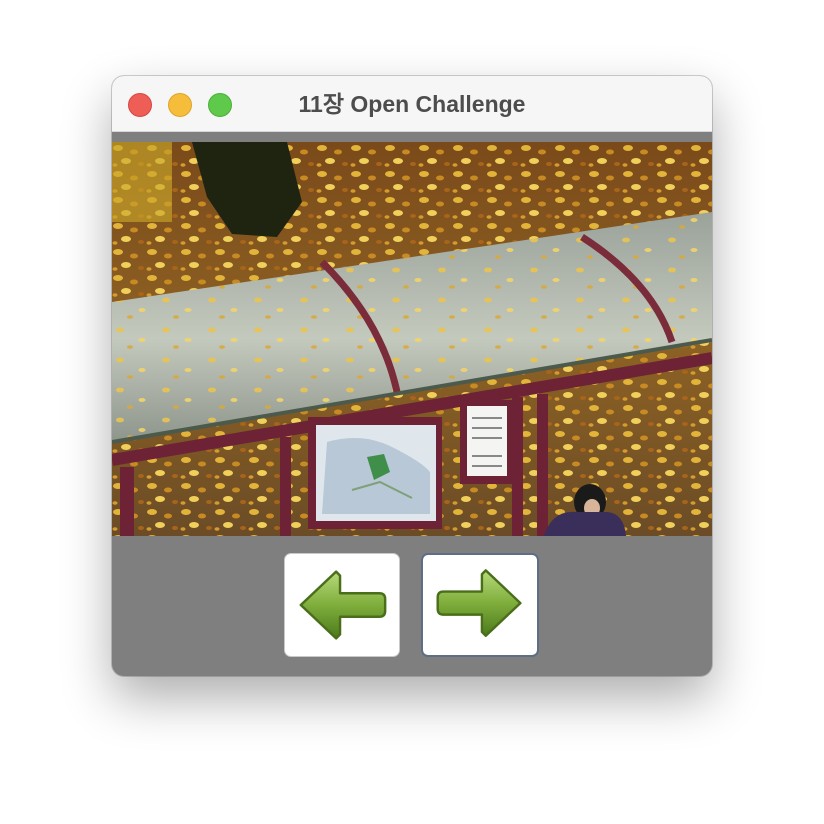  I want to click on window-title: 11장 Open Challenge, so click(412, 104).